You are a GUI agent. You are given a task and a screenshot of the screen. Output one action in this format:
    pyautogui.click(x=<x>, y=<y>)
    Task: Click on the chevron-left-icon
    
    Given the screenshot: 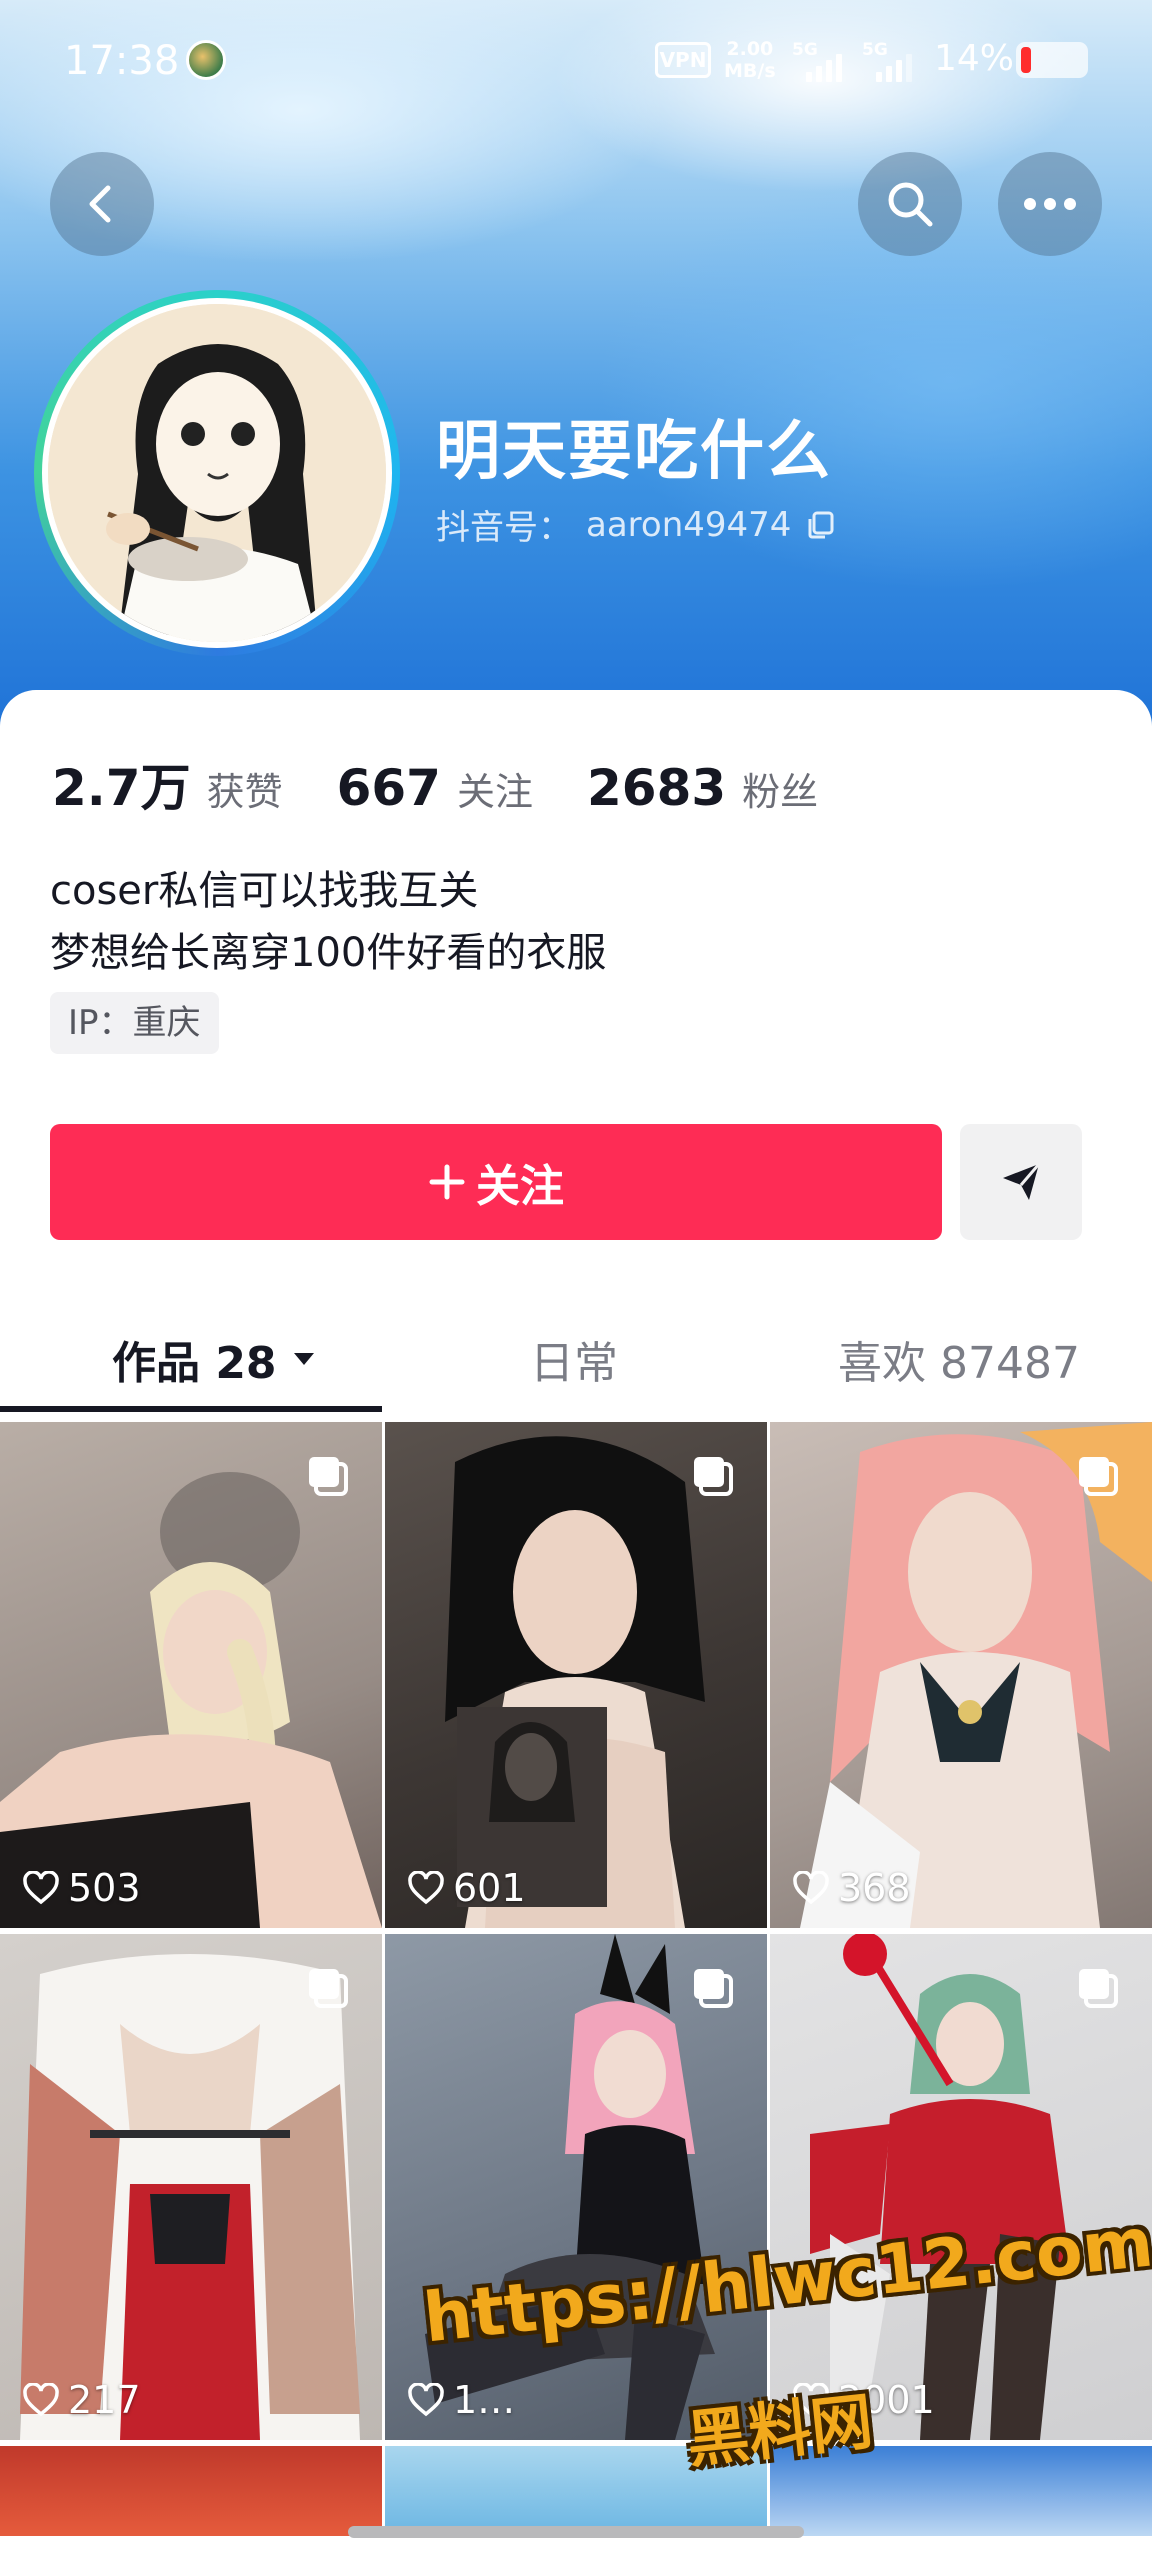 What is the action you would take?
    pyautogui.click(x=100, y=204)
    